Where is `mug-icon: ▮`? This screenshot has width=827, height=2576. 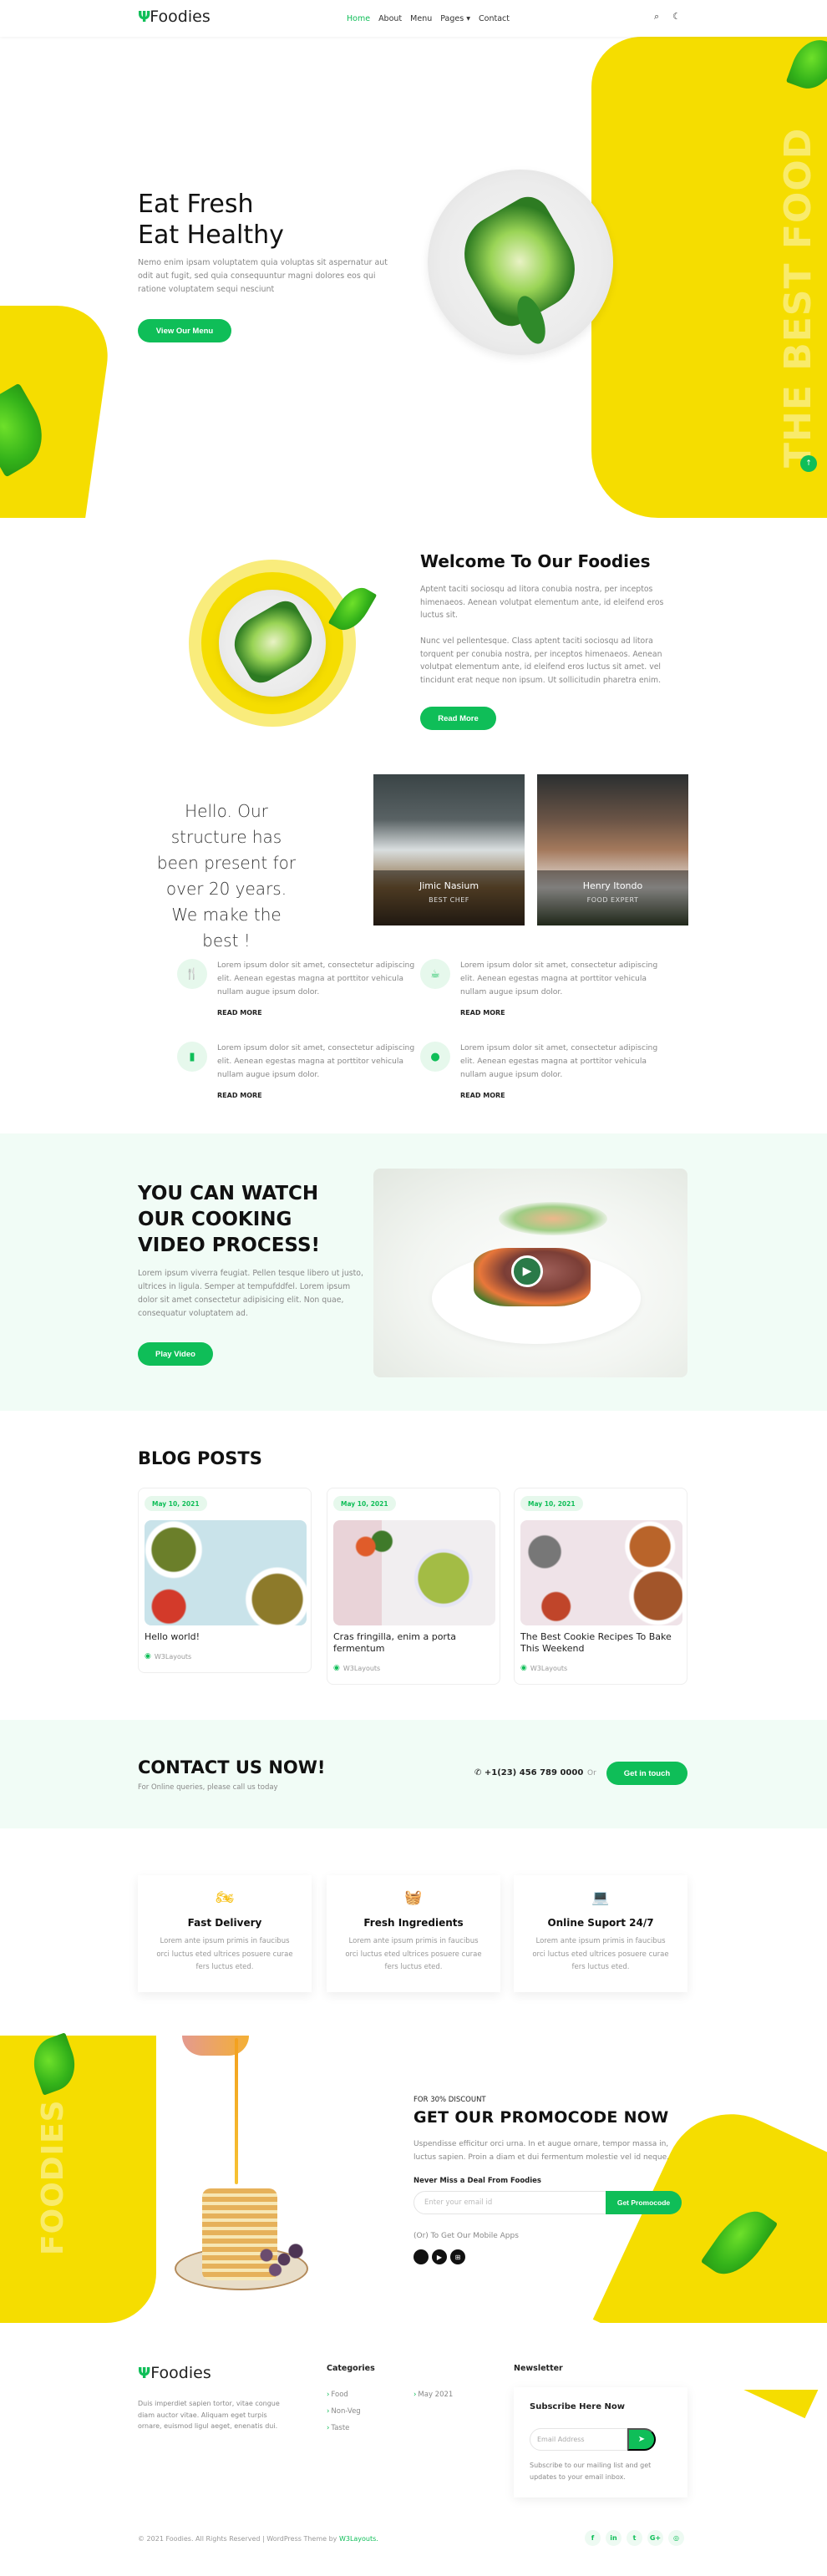 mug-icon: ▮ is located at coordinates (192, 1057).